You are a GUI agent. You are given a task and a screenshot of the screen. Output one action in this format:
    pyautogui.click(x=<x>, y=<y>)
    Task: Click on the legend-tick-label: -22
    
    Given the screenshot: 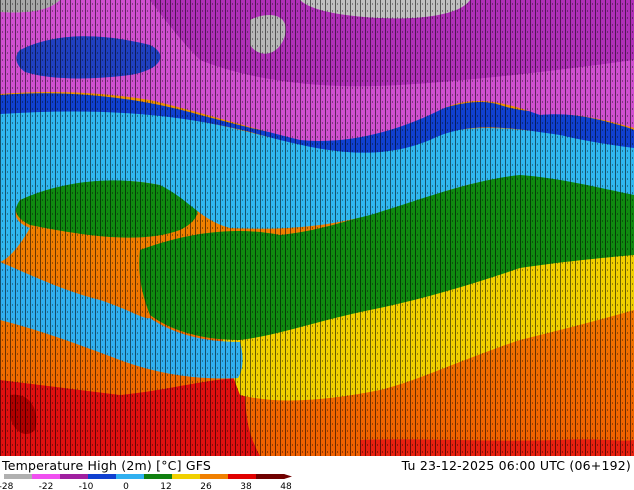 What is the action you would take?
    pyautogui.click(x=46, y=486)
    